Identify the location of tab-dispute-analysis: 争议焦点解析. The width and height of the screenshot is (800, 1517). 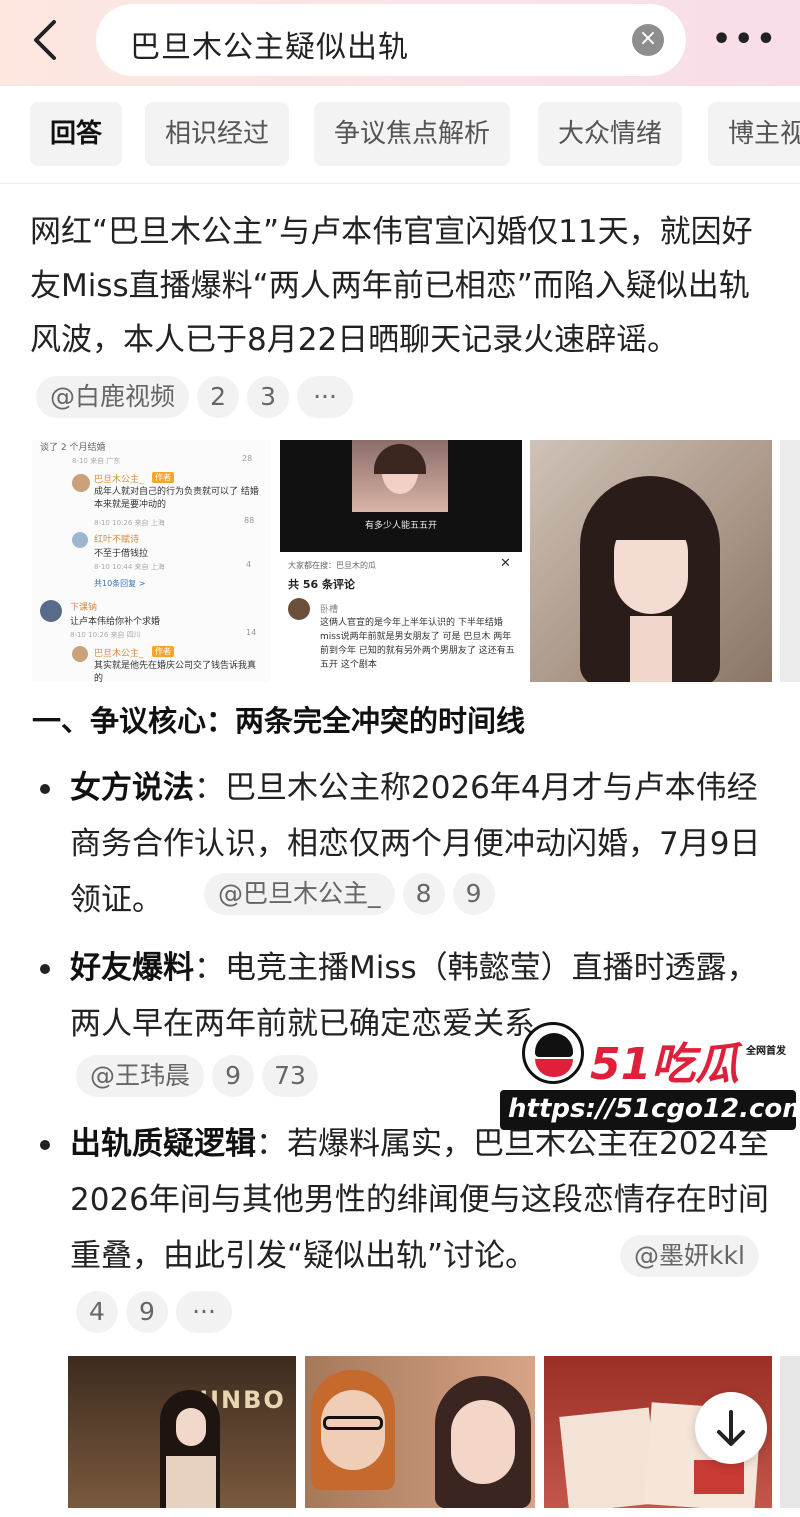
(412, 134).